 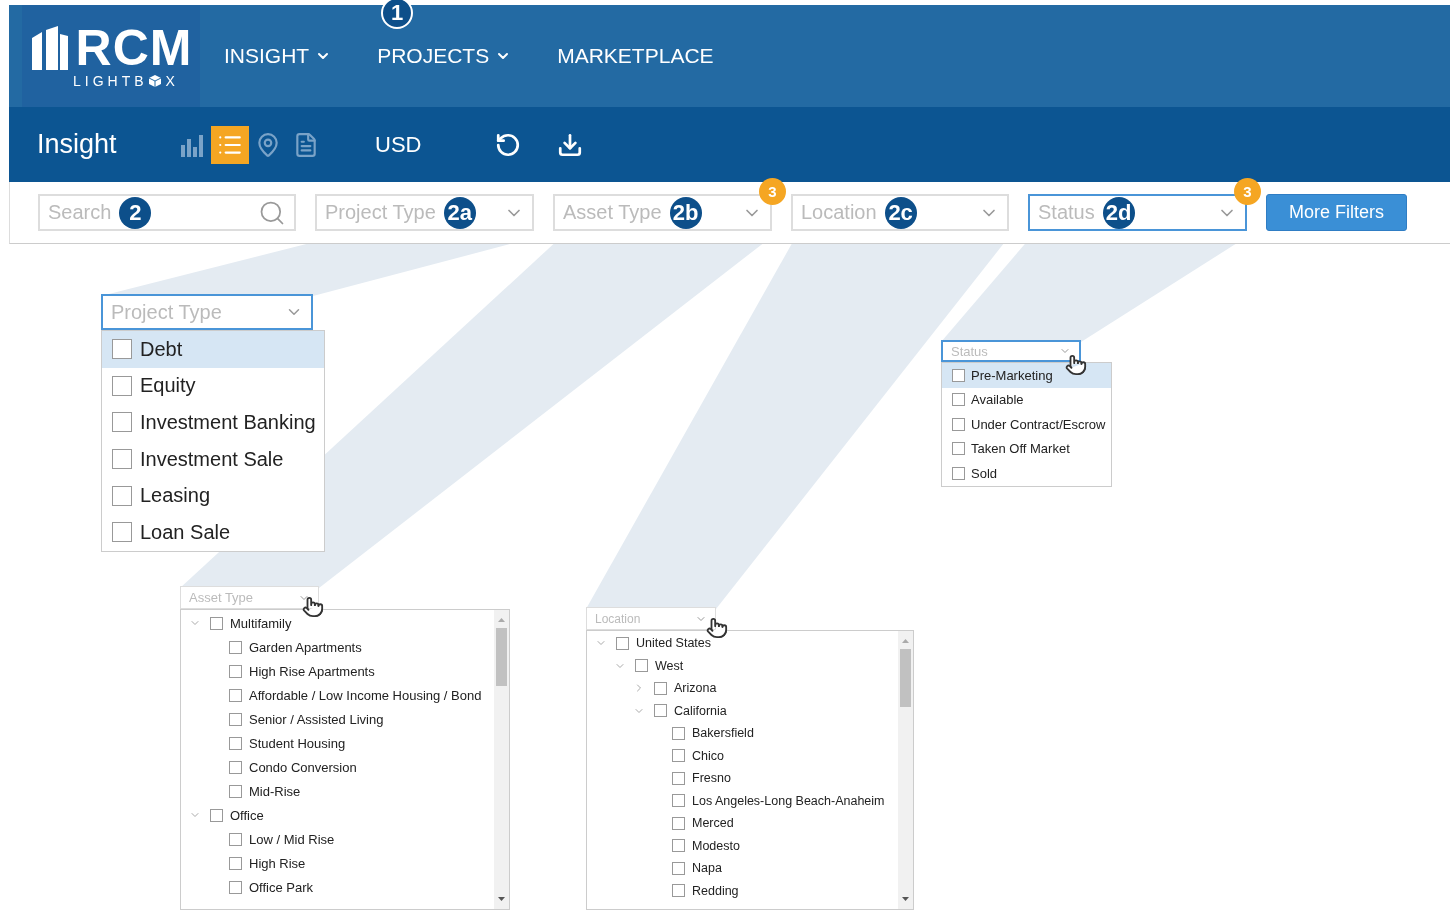 I want to click on currency-selector: USD, so click(x=398, y=144).